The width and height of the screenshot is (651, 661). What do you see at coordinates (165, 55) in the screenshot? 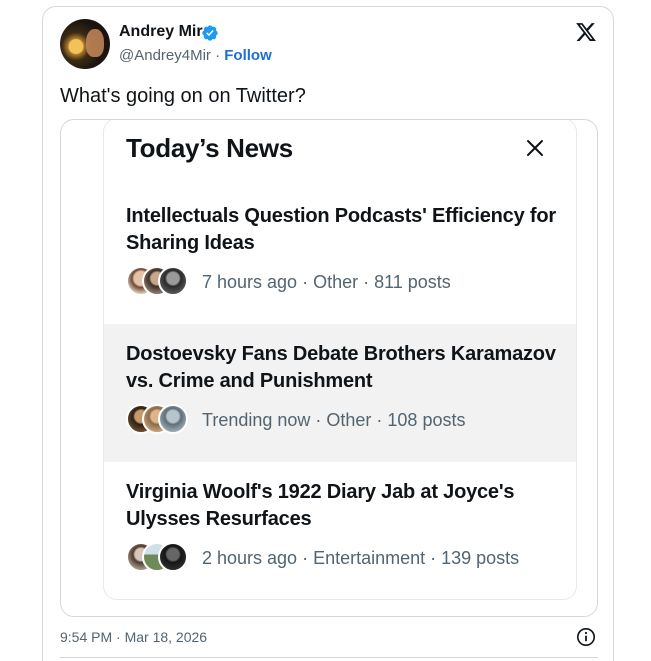
I see `author-handle: @Andrey4Mir` at bounding box center [165, 55].